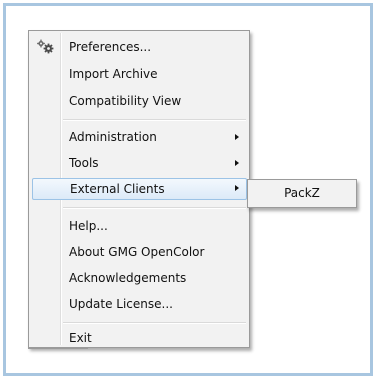 The height and width of the screenshot is (379, 376). I want to click on menu-item-compatibility-view: Compatibility View, so click(139, 101).